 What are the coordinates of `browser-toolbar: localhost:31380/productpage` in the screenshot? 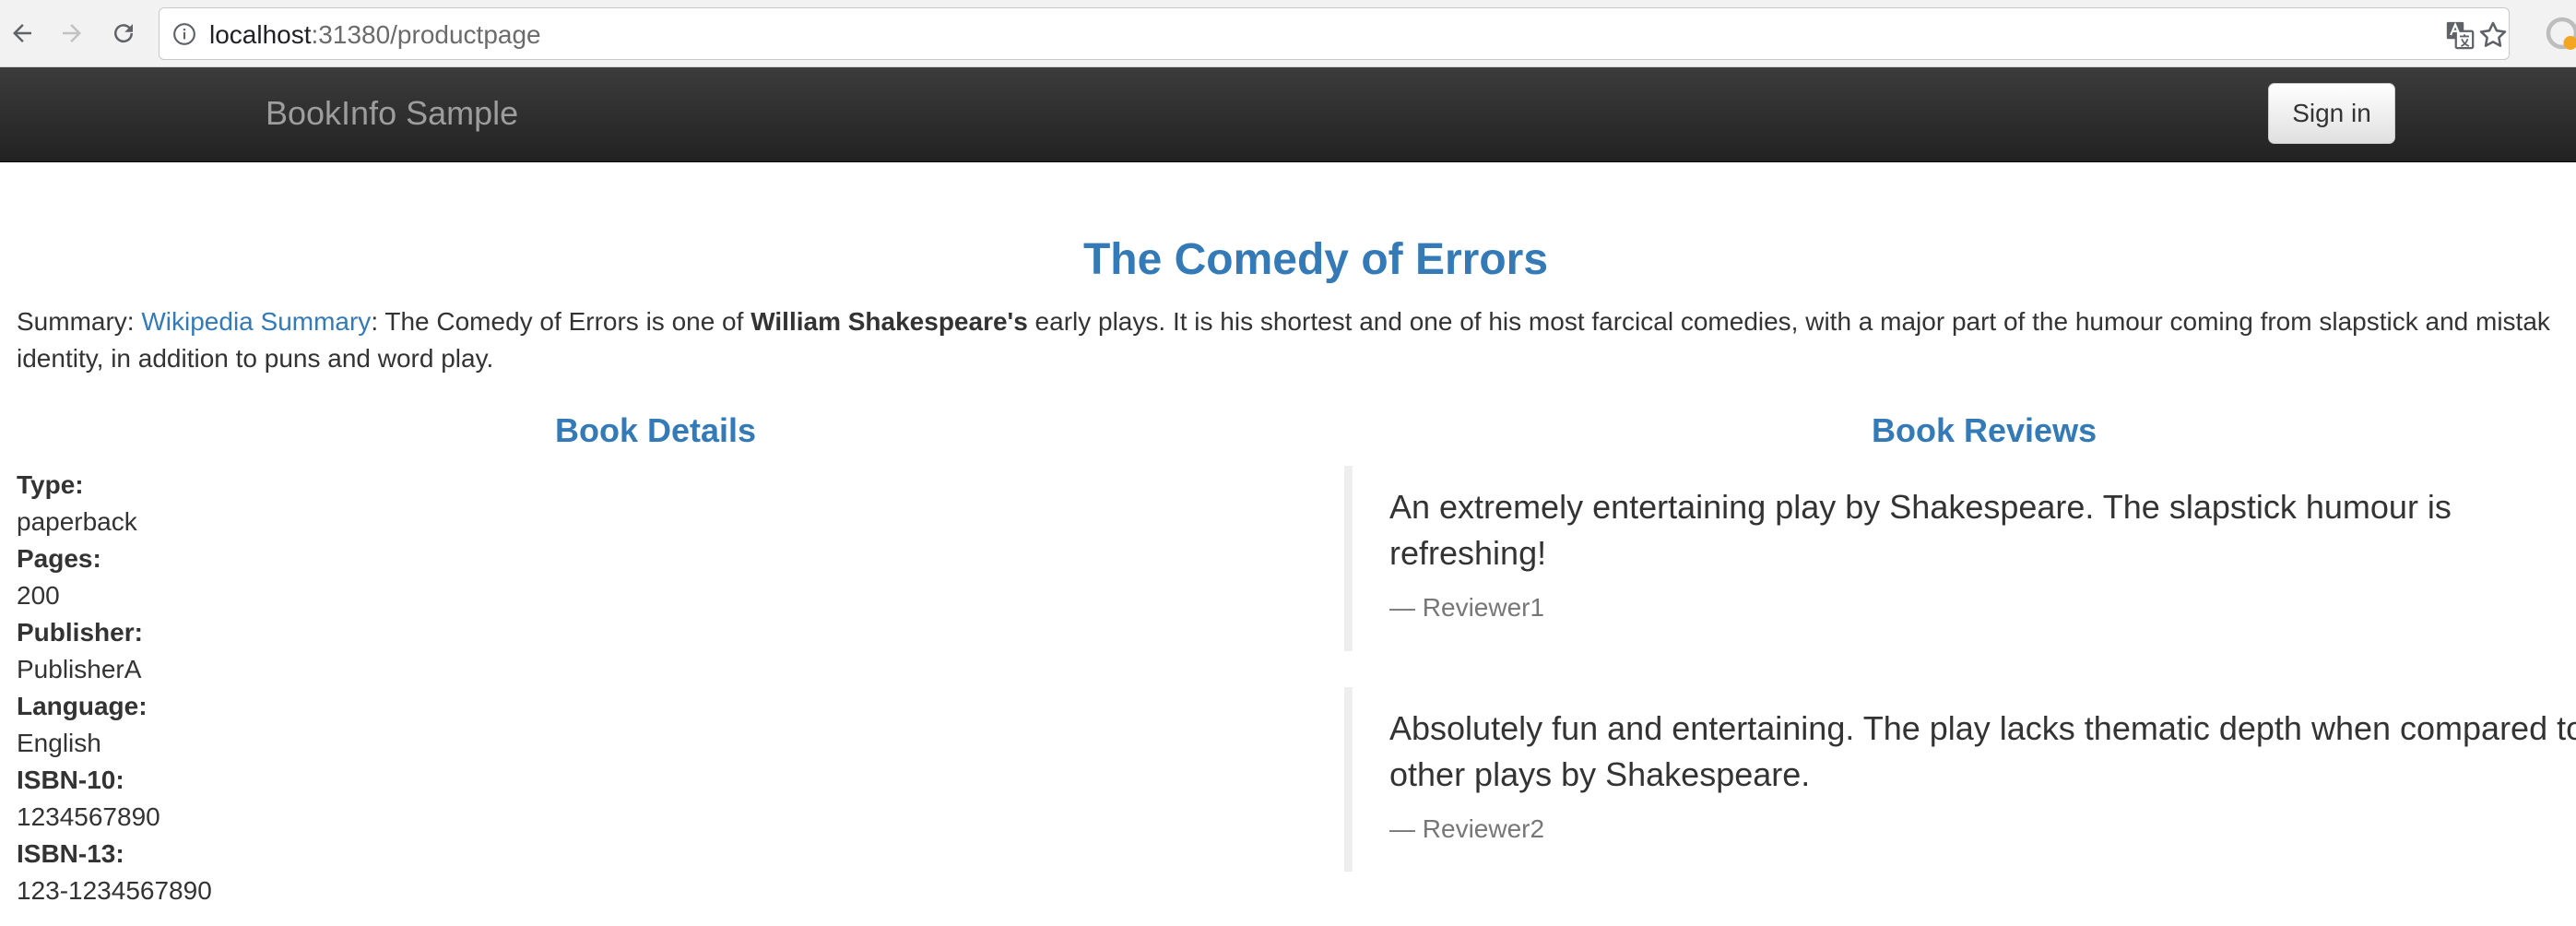 It's located at (1288, 33).